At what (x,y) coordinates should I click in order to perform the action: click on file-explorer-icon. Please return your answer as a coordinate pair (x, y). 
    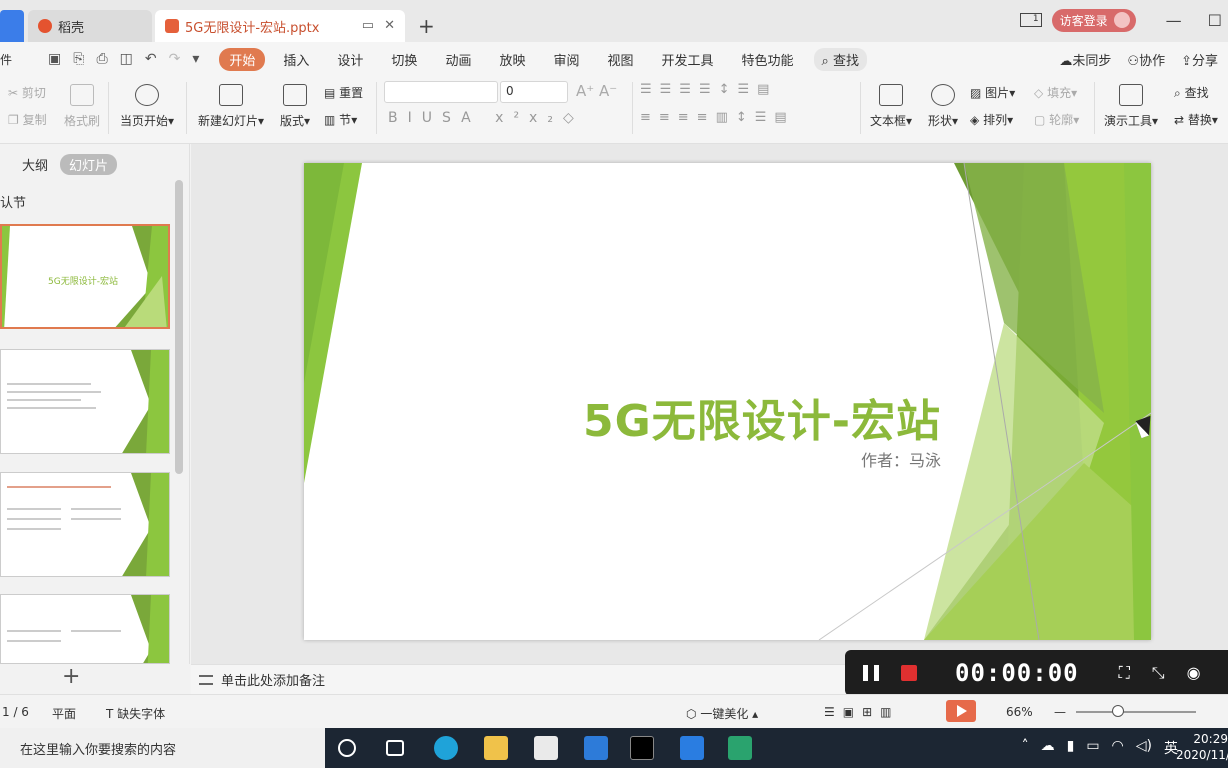
    Looking at the image, I should click on (496, 748).